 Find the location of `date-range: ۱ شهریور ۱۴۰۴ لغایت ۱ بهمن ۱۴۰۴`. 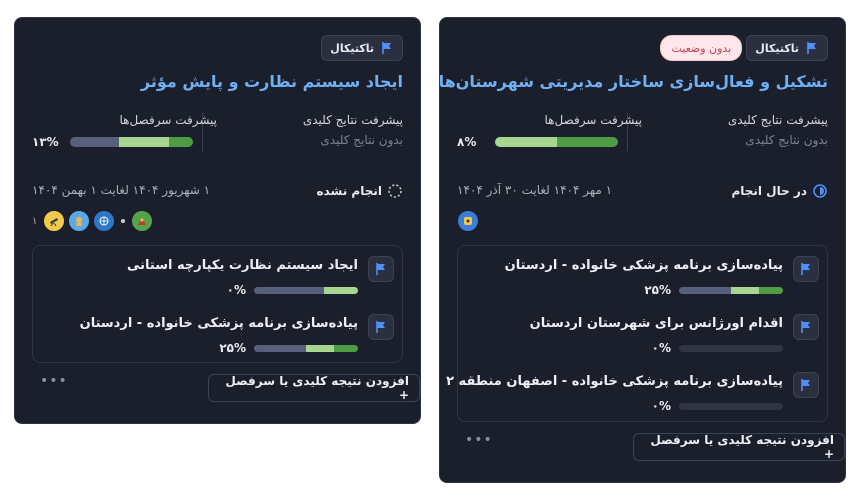

date-range: ۱ شهریور ۱۴۰۴ لغایت ۱ بهمن ۱۴۰۴ is located at coordinates (121, 190).